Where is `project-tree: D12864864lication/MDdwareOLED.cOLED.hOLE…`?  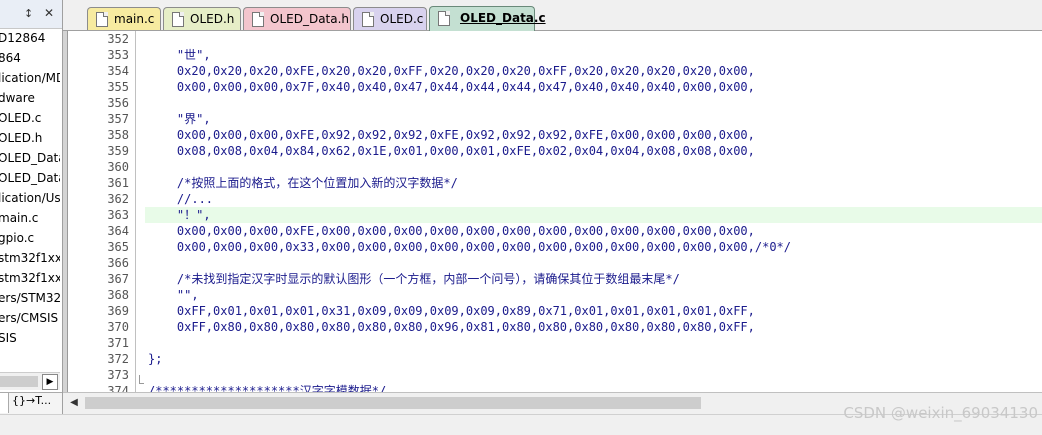
project-tree: D12864864lication/MDdwareOLED.cOLED.hOLE… is located at coordinates (30, 199).